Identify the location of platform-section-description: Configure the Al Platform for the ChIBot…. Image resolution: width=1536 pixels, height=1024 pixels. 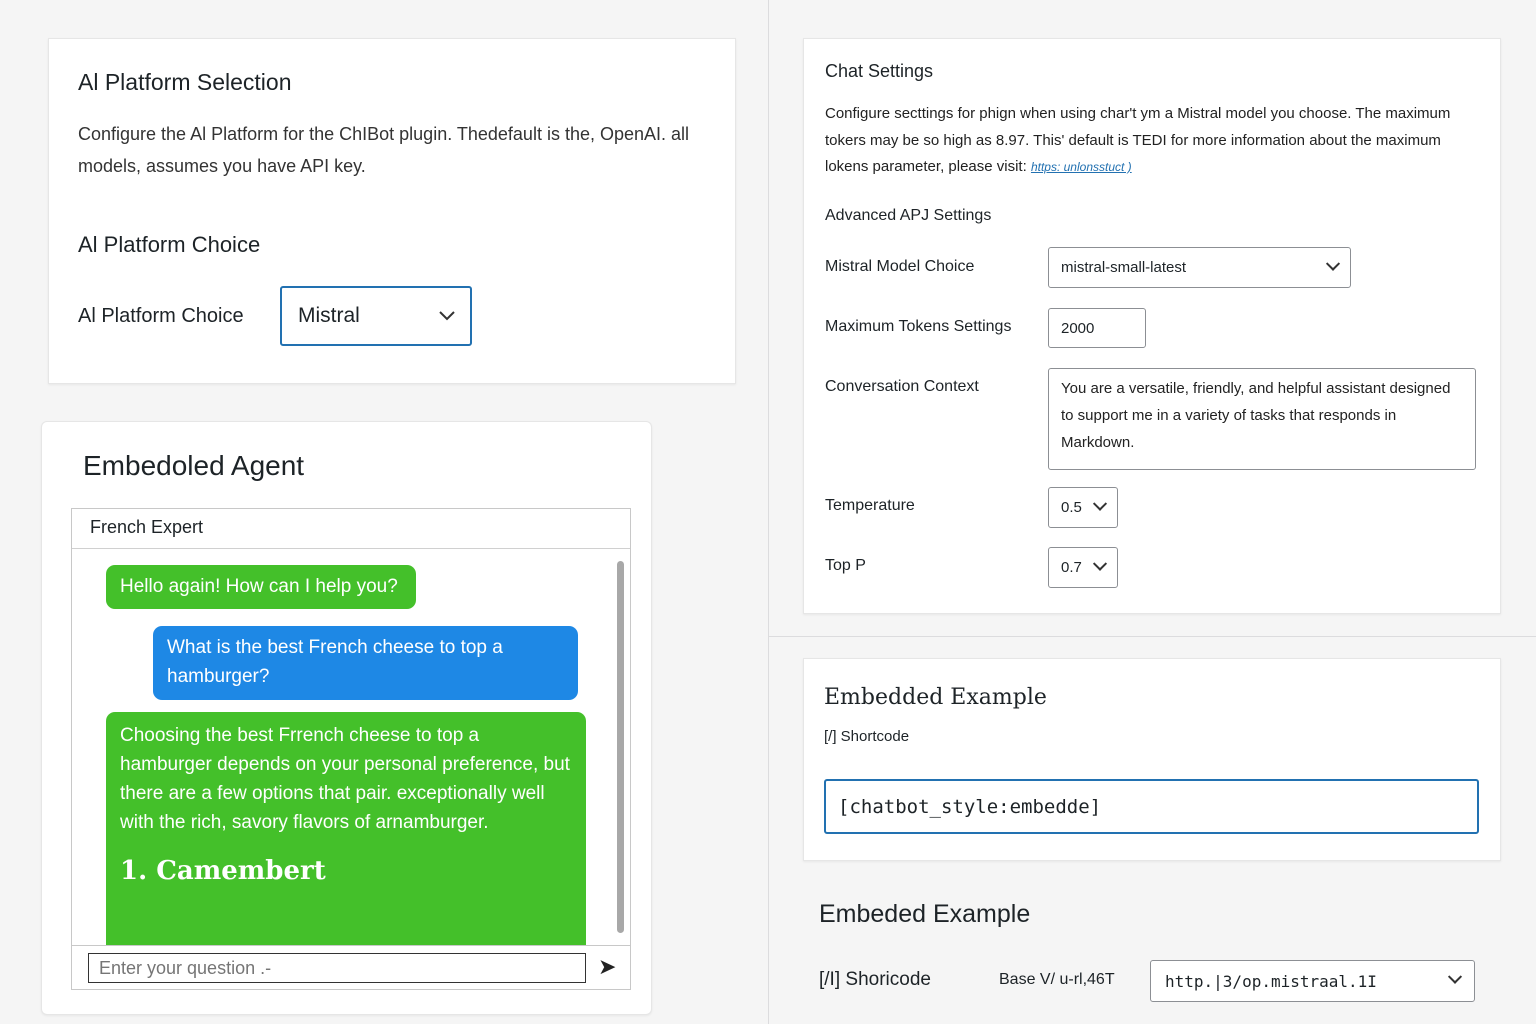
(384, 150).